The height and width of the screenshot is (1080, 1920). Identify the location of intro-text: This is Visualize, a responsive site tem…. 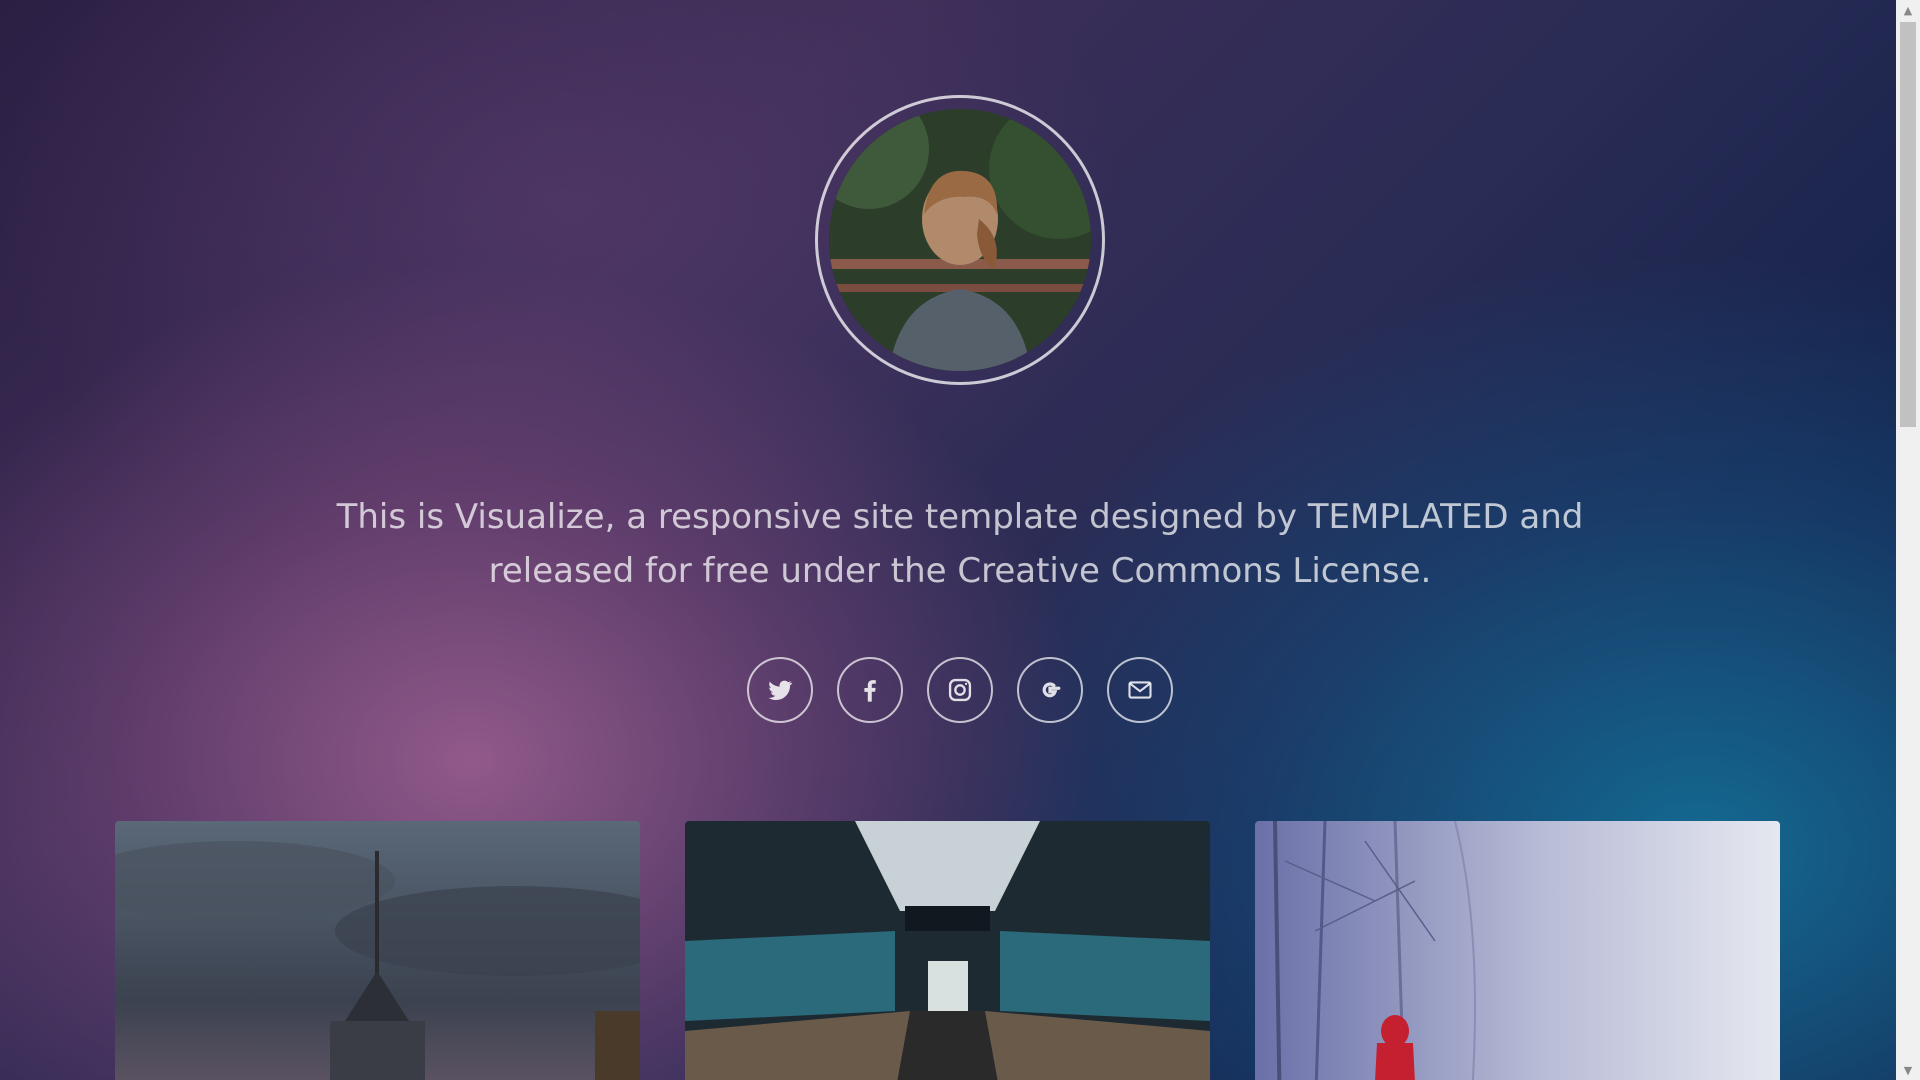
(960, 544).